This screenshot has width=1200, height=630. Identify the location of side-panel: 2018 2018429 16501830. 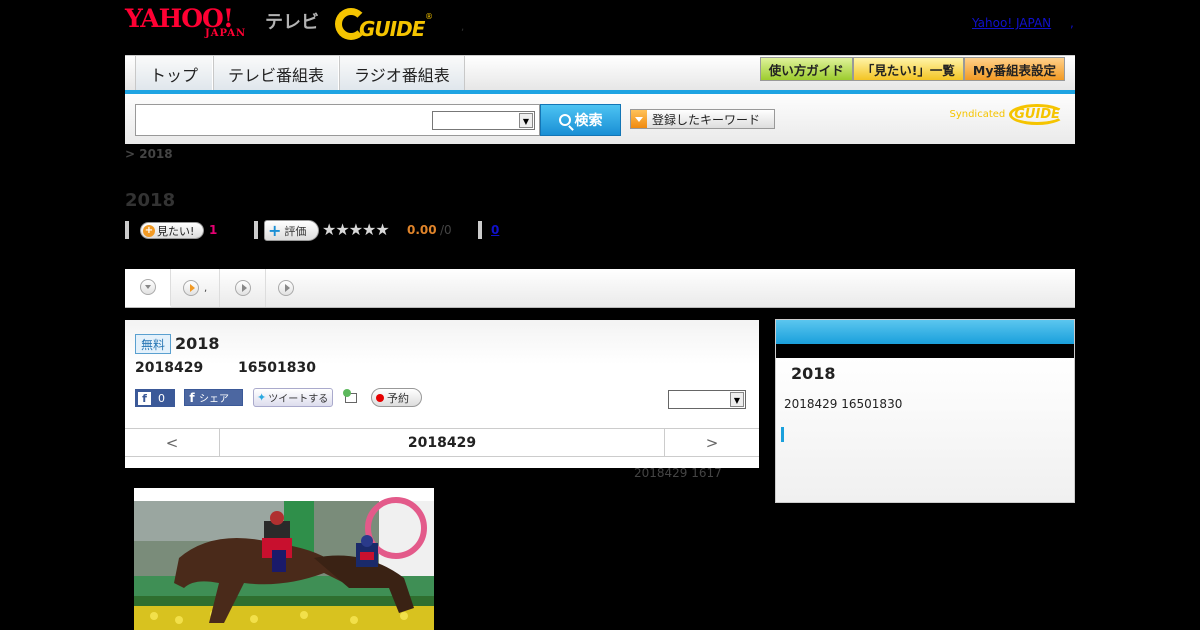
(925, 411).